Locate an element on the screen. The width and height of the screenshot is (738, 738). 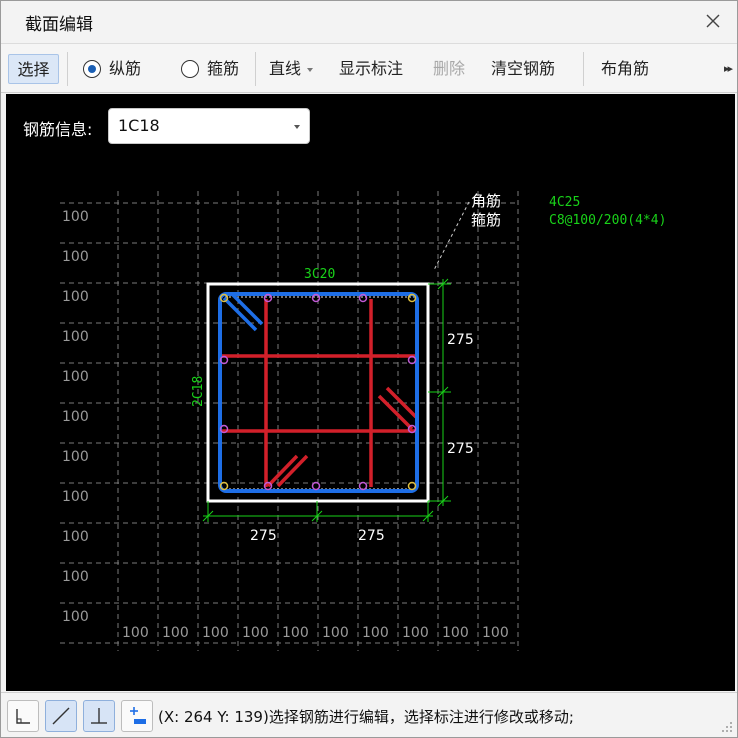
dim-bottom-right: 275 is located at coordinates (371, 536).